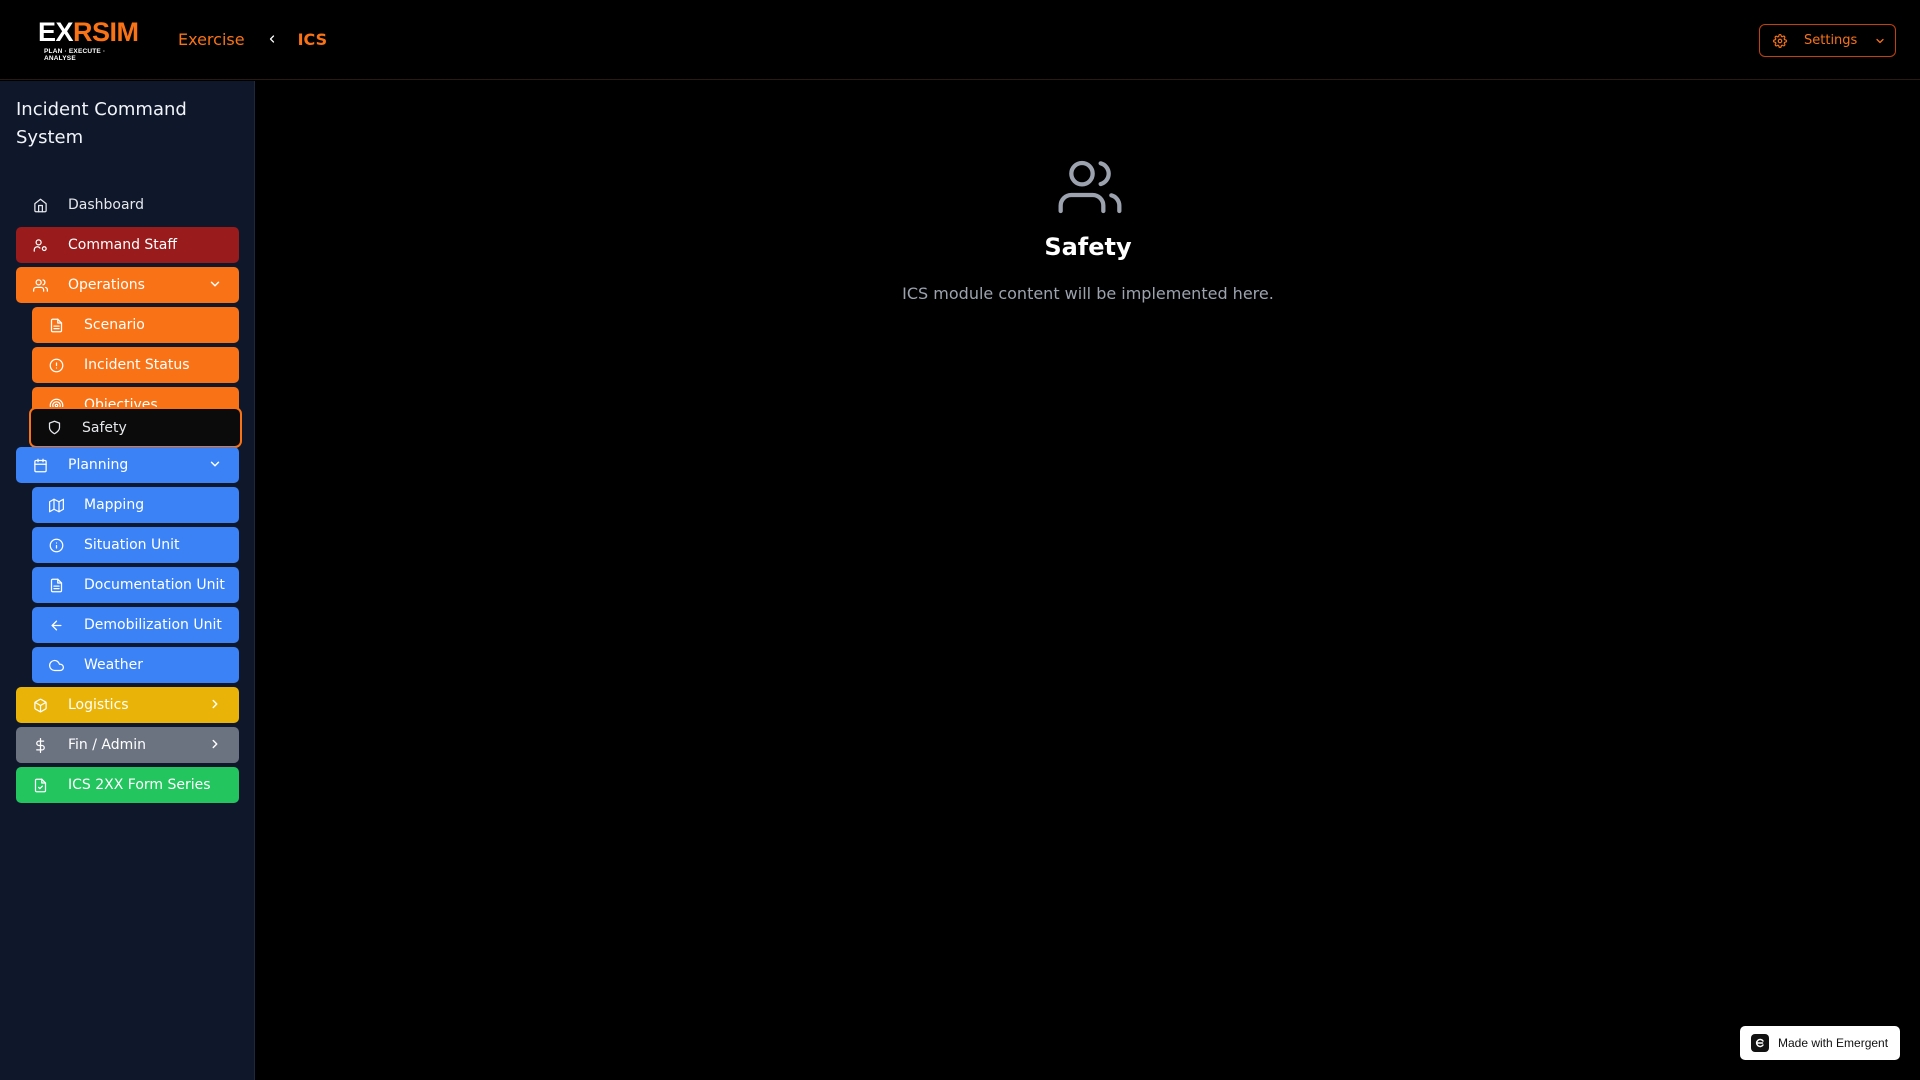 Image resolution: width=1920 pixels, height=1080 pixels. I want to click on made-with-emergent-badge: Made with Emergent, so click(1820, 1043).